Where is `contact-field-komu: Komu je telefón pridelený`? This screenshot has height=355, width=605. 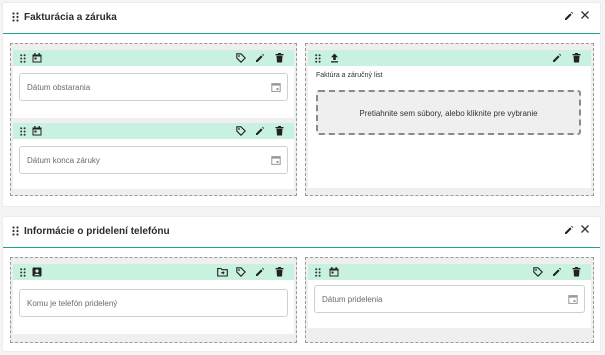
contact-field-komu: Komu je telefón pridelený is located at coordinates (153, 299).